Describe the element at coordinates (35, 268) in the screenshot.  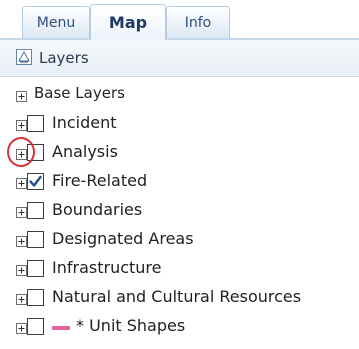
I see `layer-checkbox-infrastructure` at that location.